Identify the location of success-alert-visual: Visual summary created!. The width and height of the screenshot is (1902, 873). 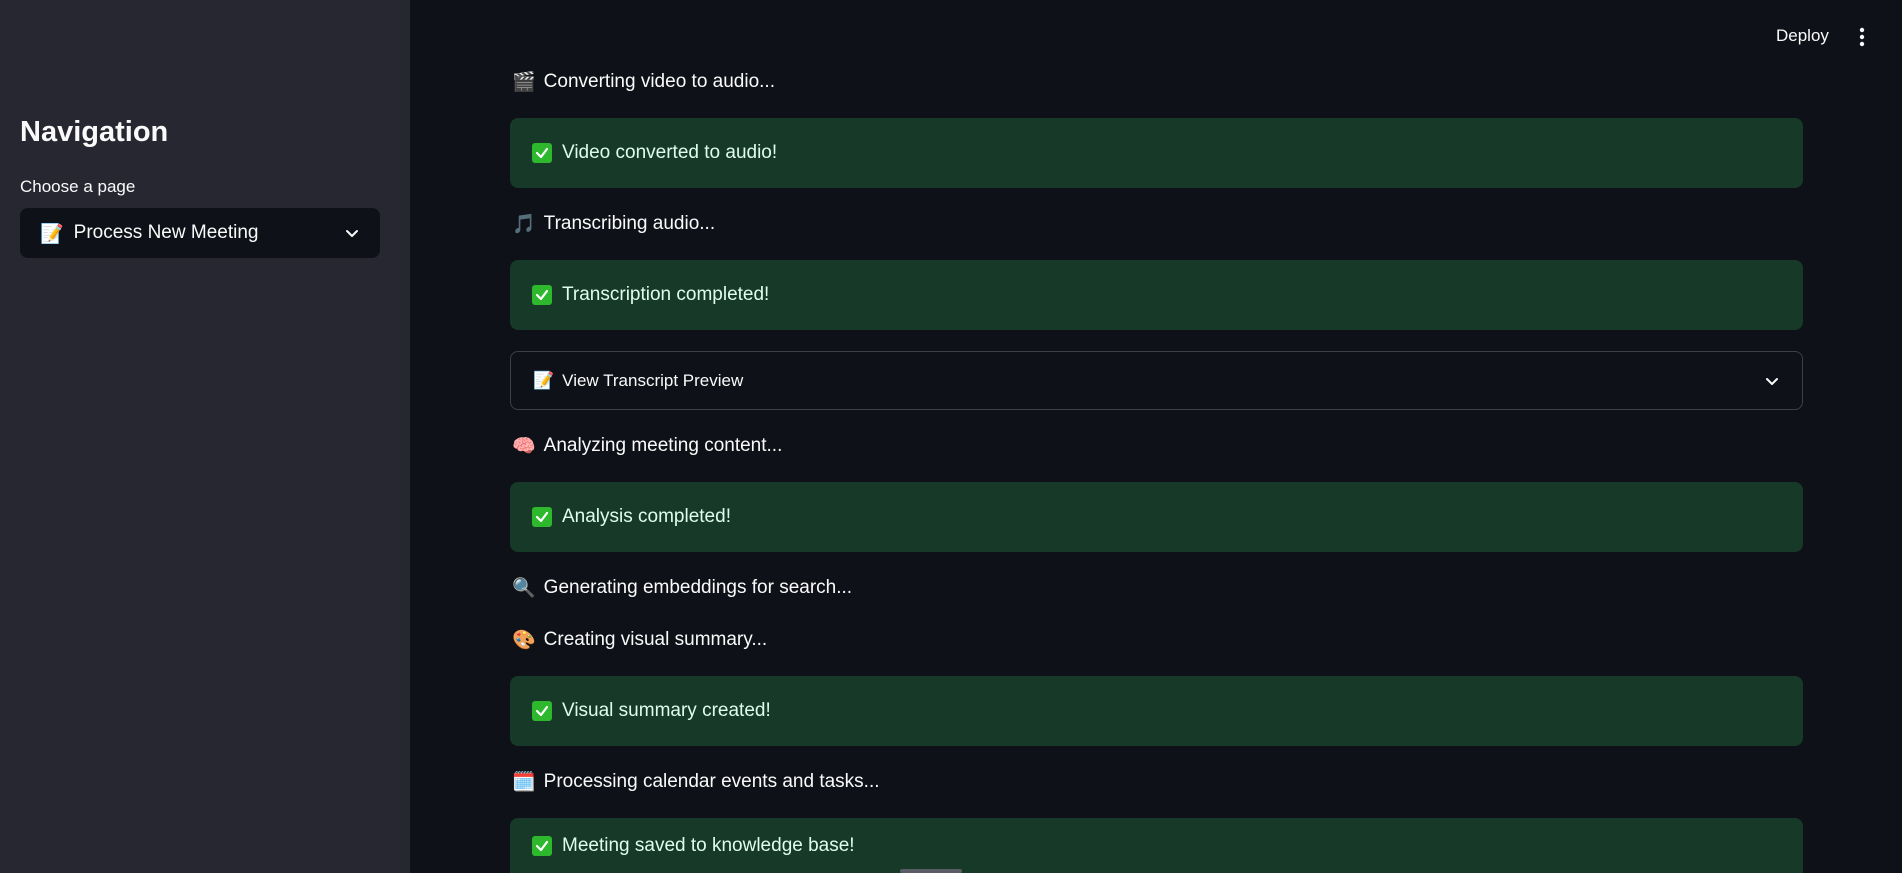
(1156, 711).